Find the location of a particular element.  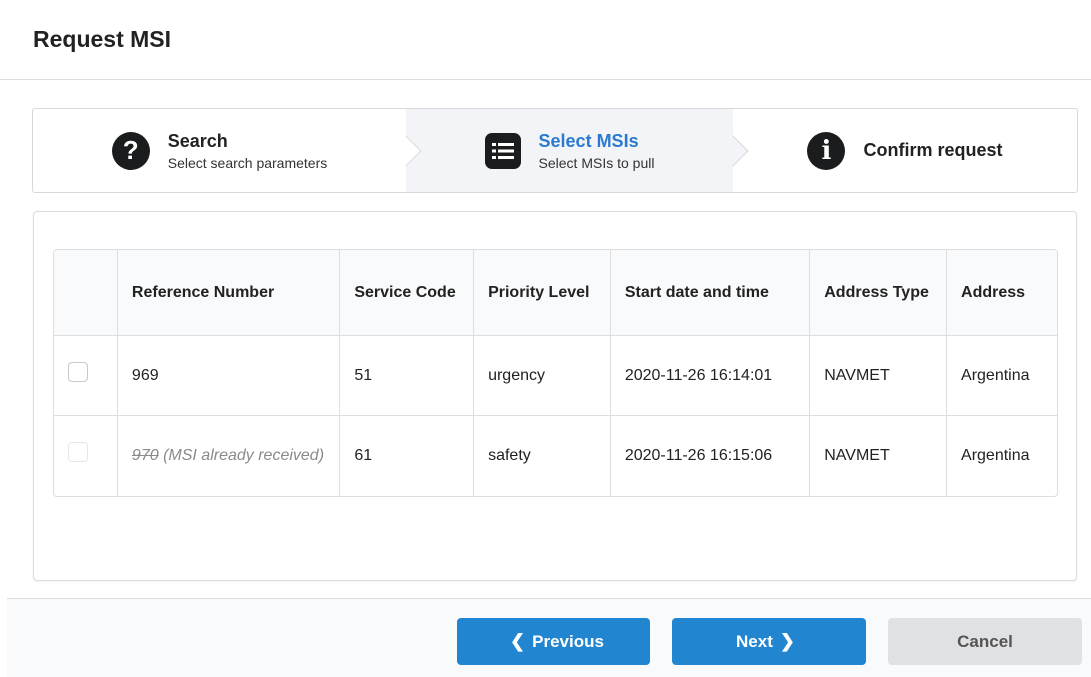

header-service-code: Service Code is located at coordinates (407, 293).